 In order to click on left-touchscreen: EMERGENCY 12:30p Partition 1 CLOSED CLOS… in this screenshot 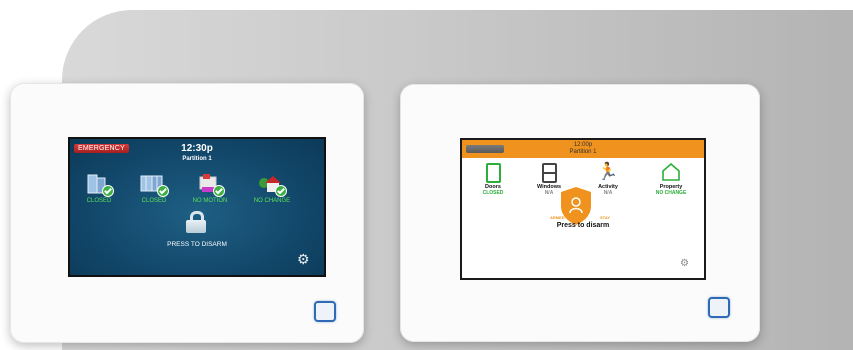, I will do `click(197, 207)`.